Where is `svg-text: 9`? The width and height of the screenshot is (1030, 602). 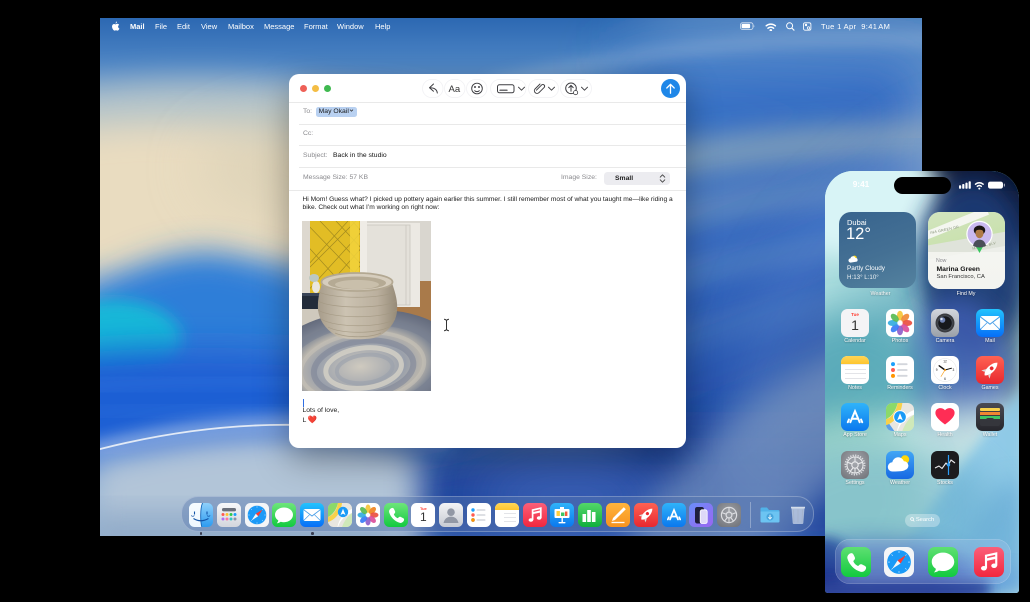 svg-text: 9 is located at coordinates (937, 370).